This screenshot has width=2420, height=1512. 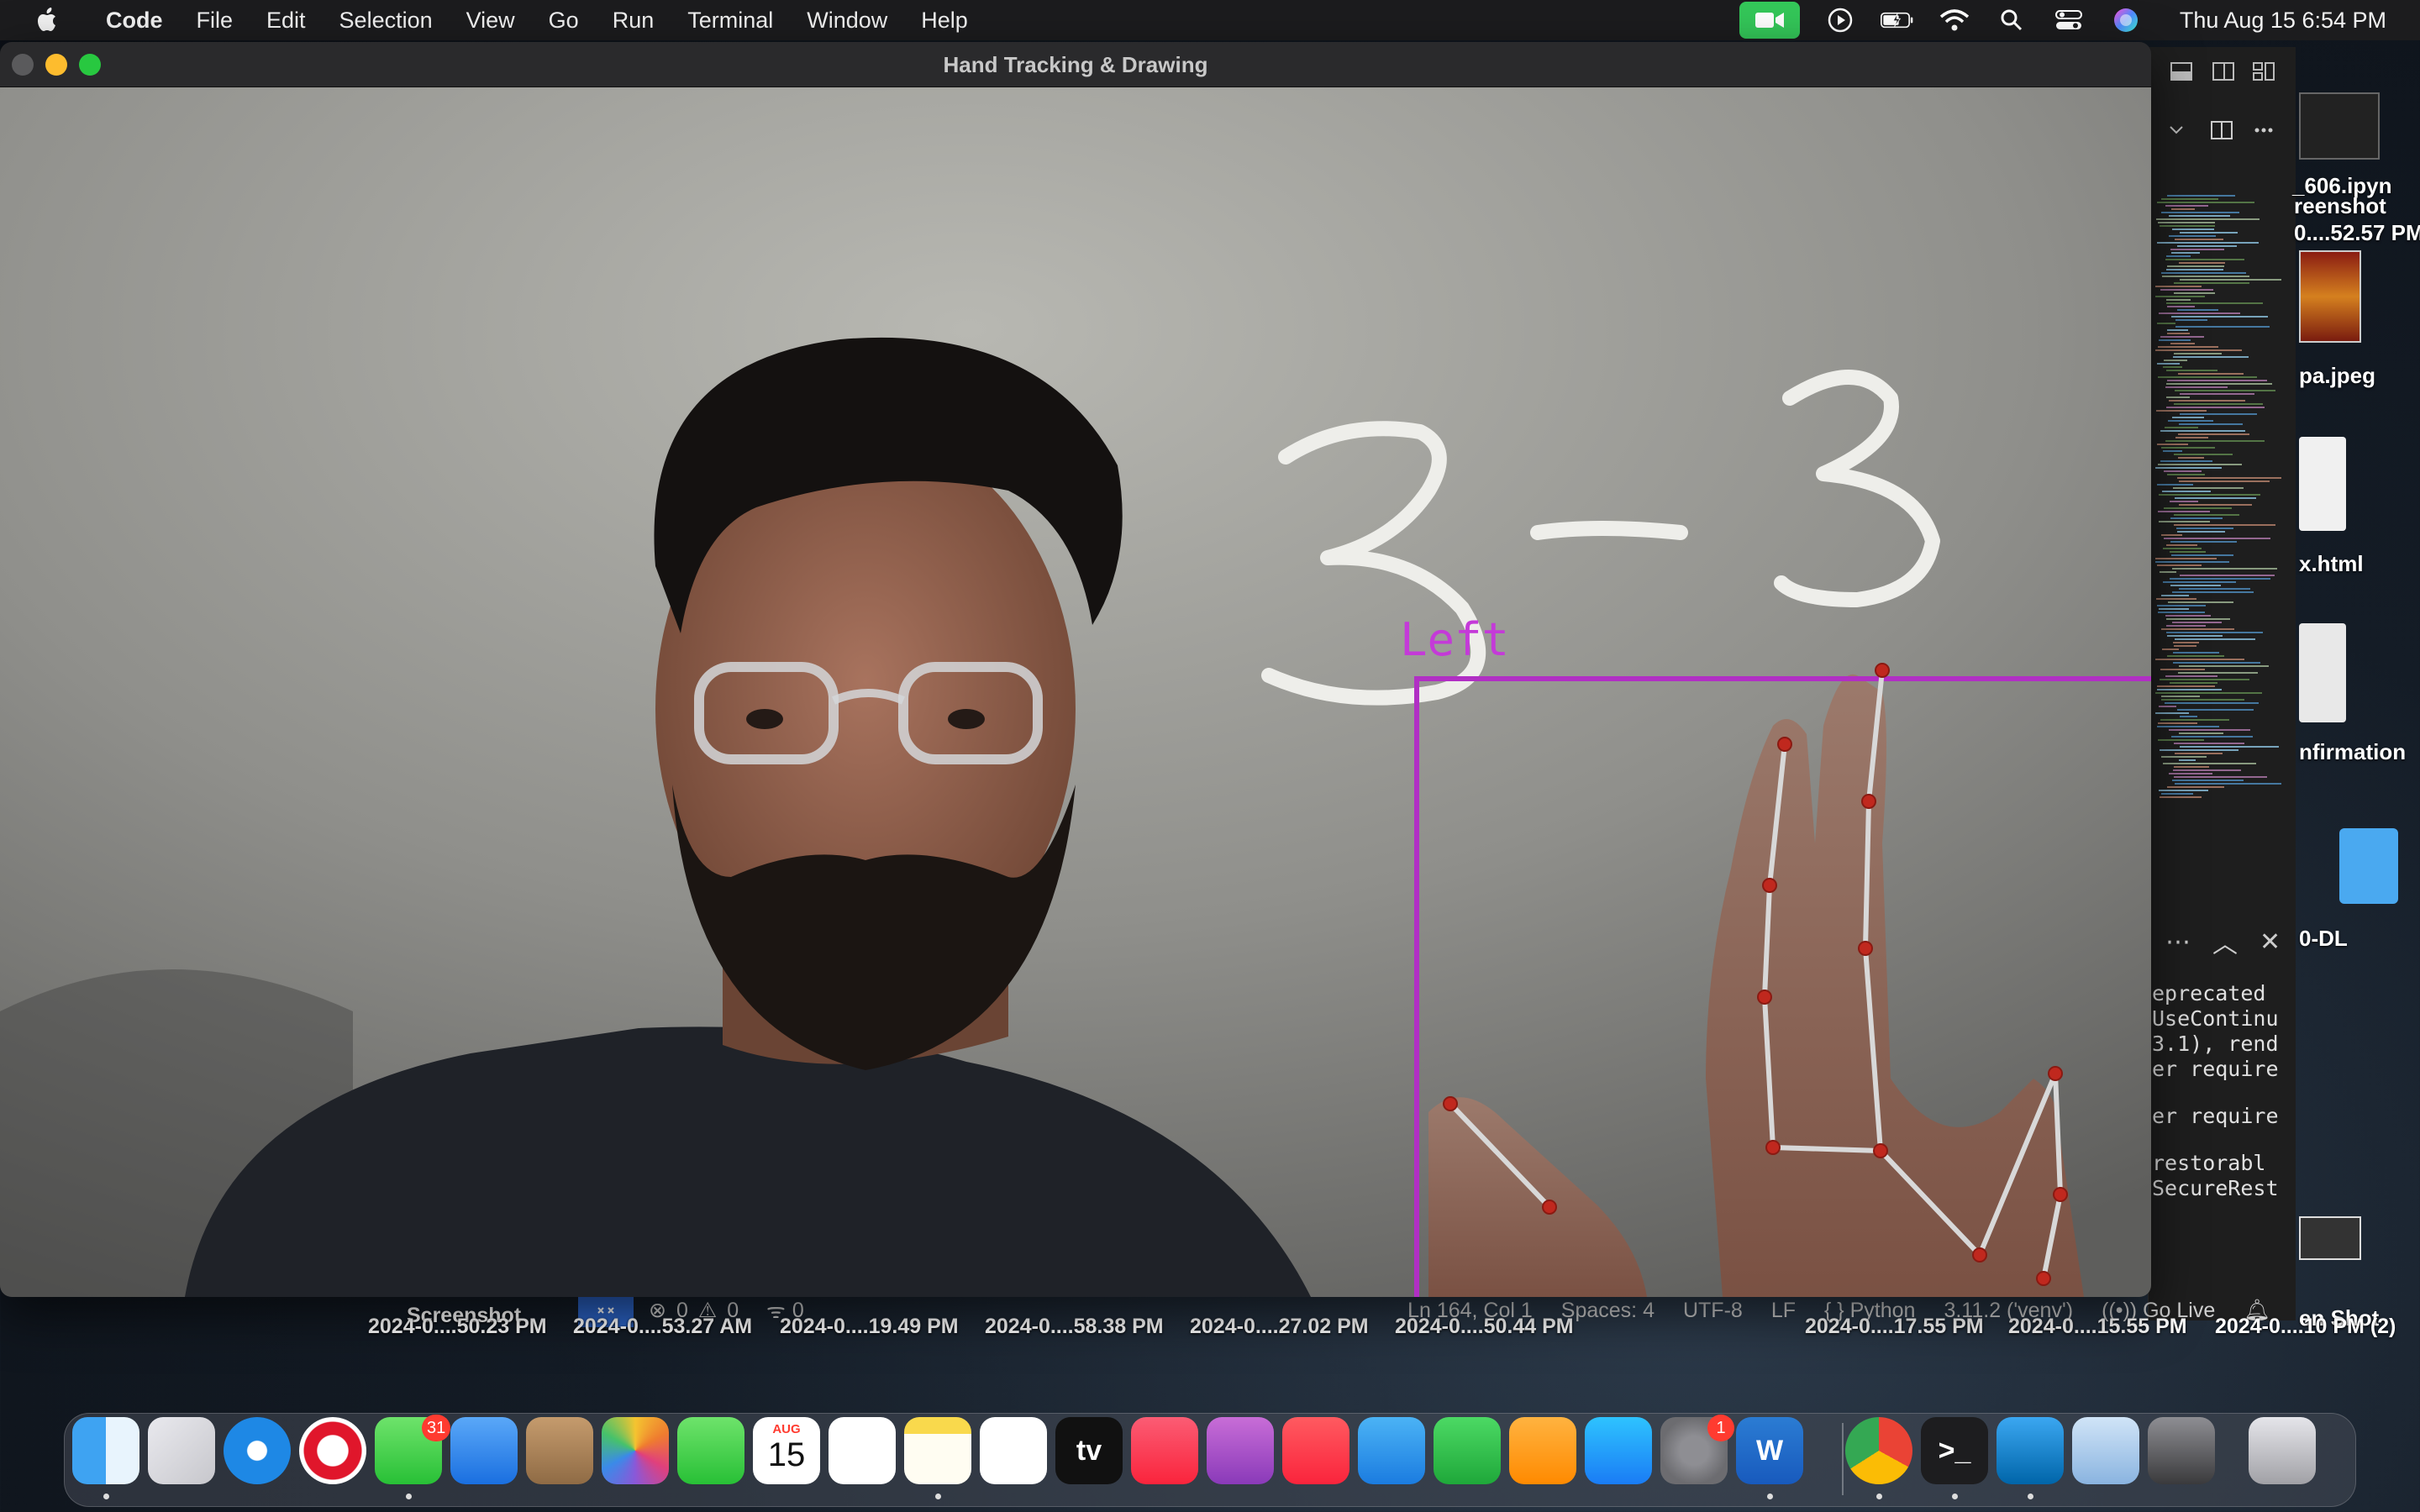 I want to click on window-title: Hand Tracking & Drawing, so click(x=1075, y=64).